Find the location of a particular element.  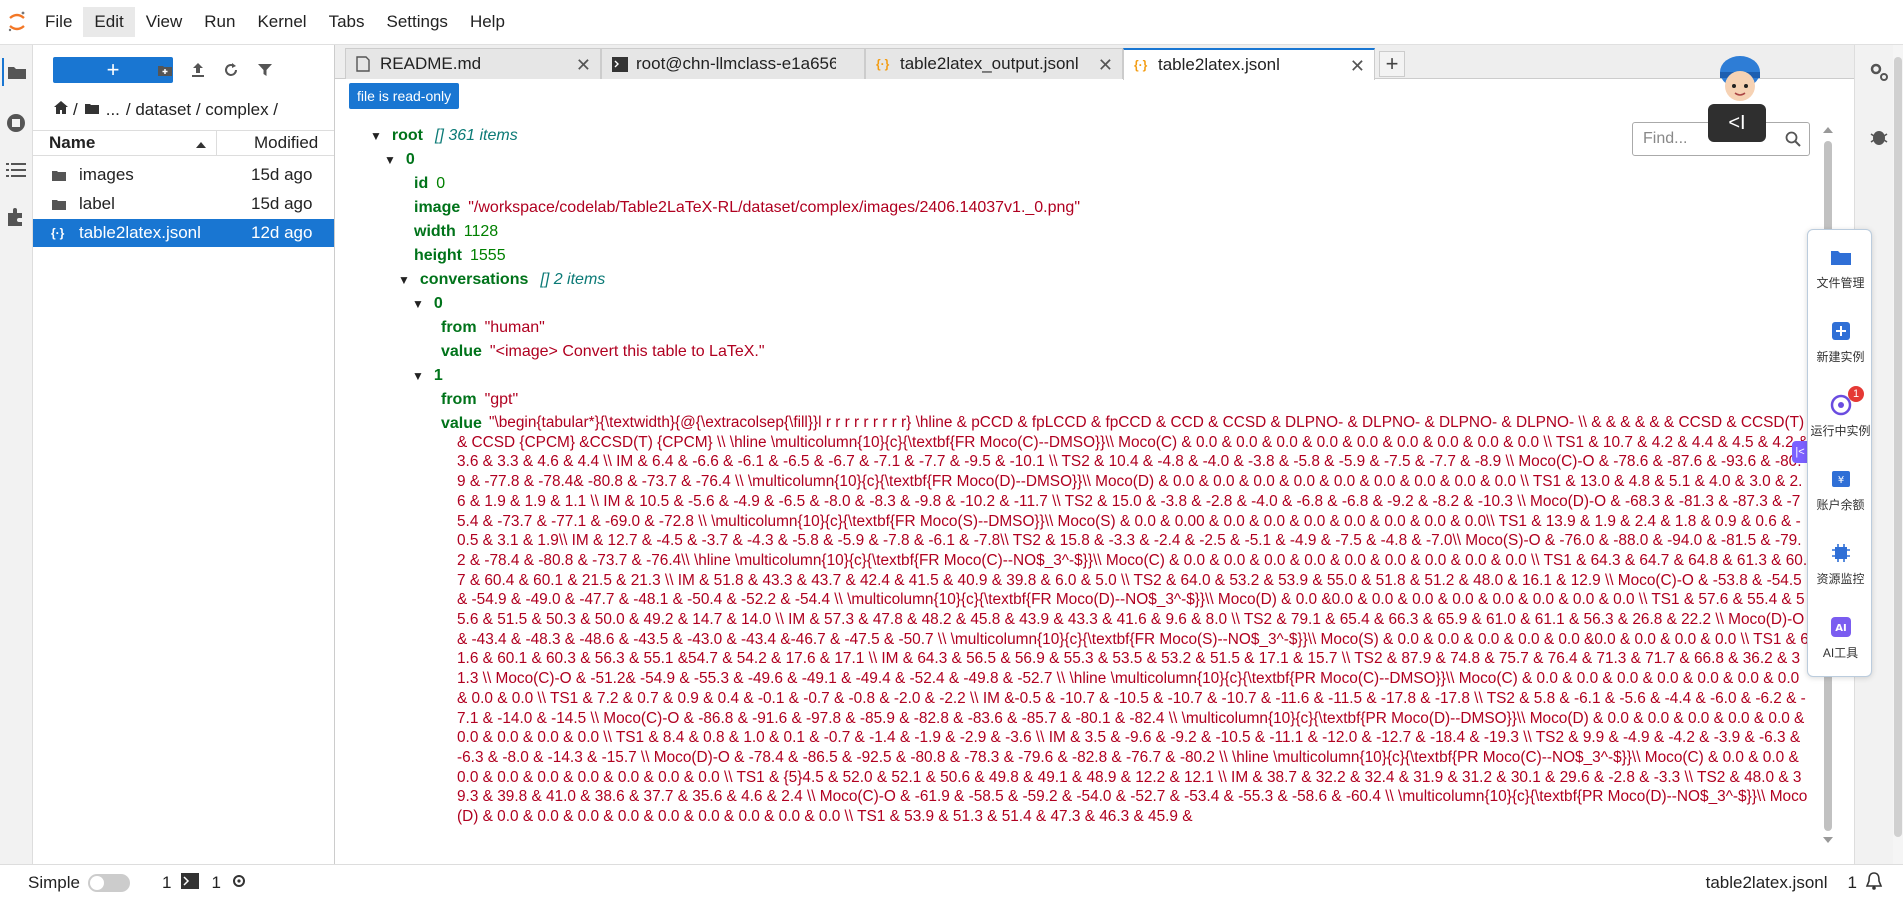

debugger-bug-icon is located at coordinates (1879, 137).